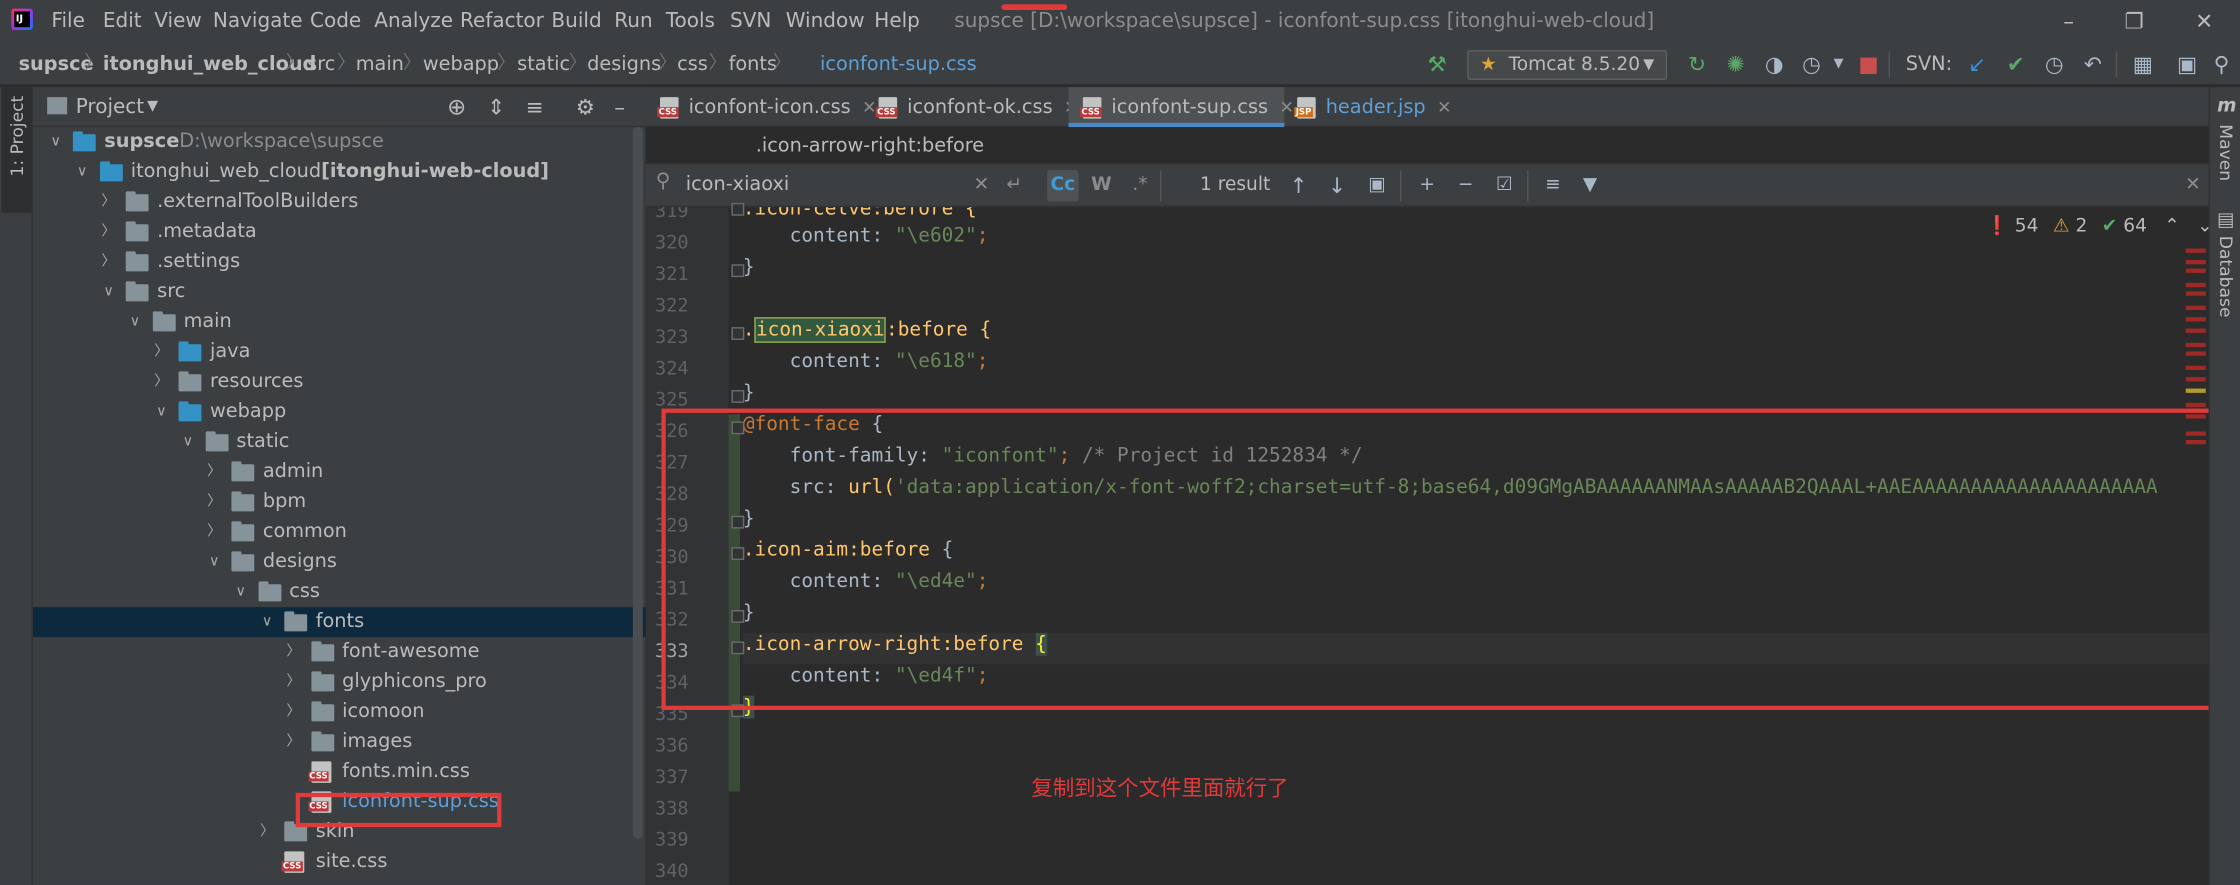  Describe the element at coordinates (1444, 107) in the screenshot. I see `close-tab-icon: ✕` at that location.